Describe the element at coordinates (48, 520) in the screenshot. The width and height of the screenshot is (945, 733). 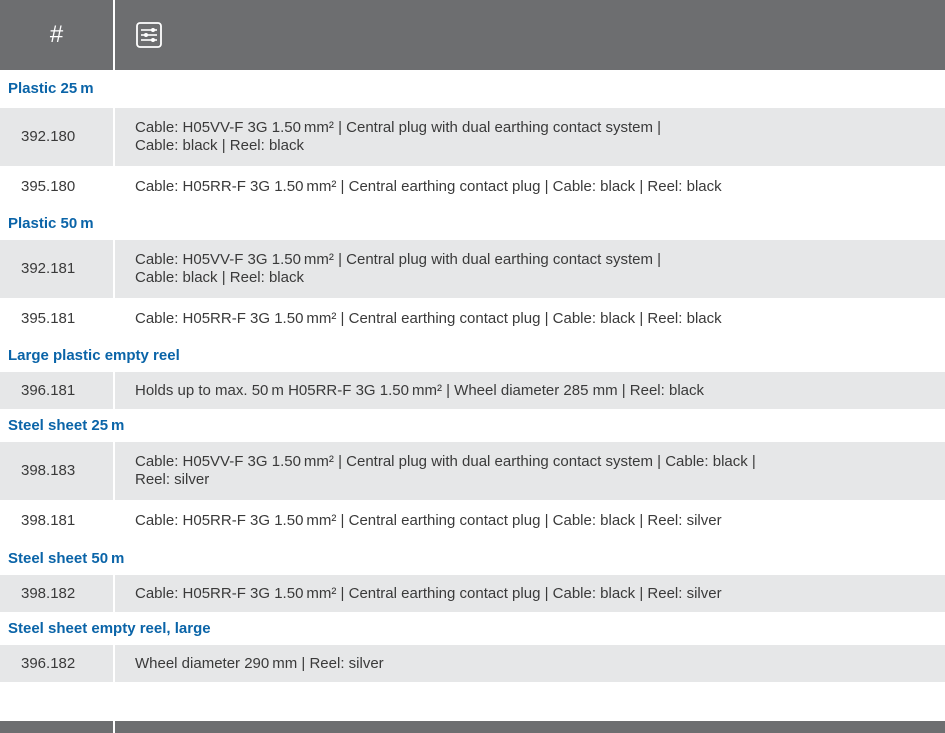
I see `article-number: 398.181` at that location.